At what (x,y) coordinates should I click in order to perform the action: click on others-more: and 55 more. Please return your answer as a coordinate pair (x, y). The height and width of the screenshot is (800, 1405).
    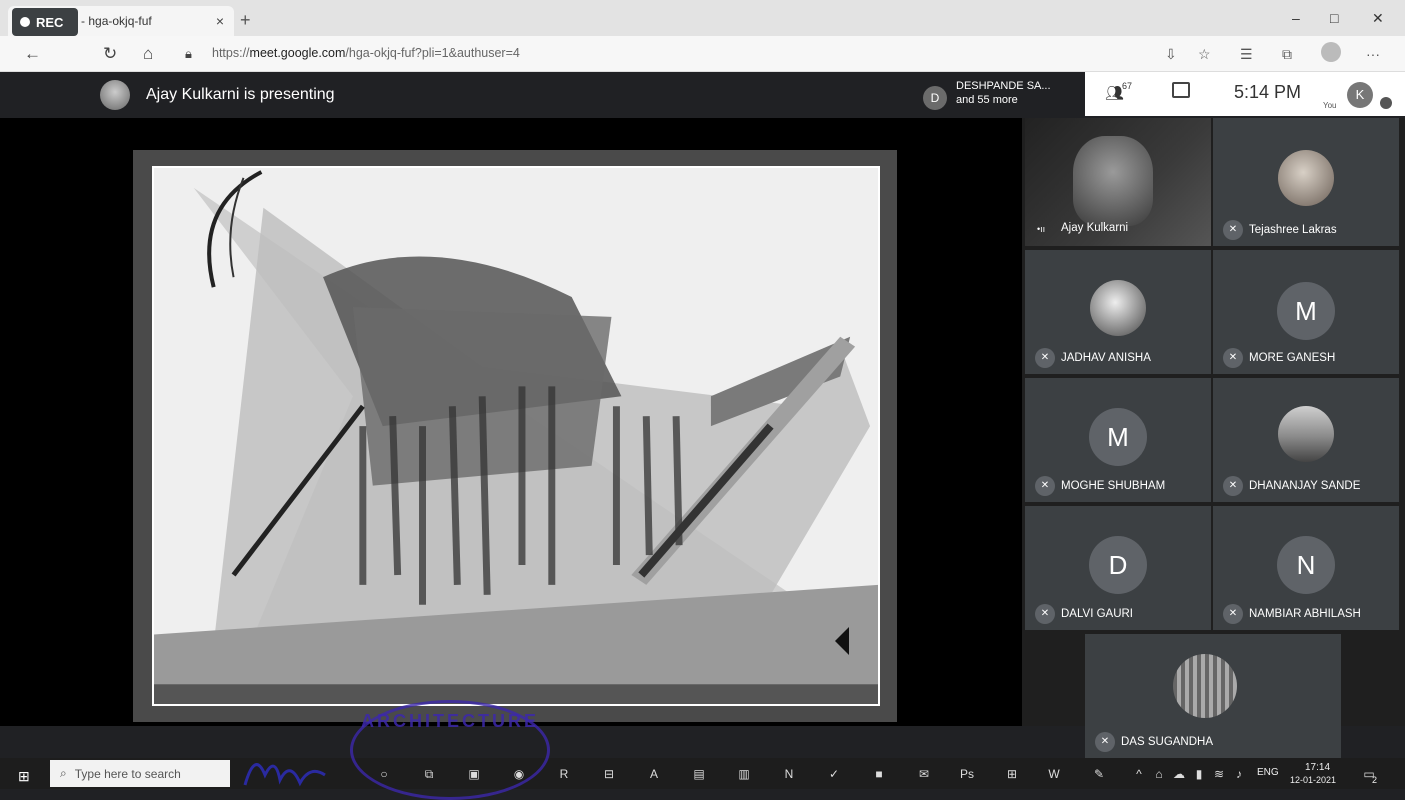
    Looking at the image, I should click on (987, 100).